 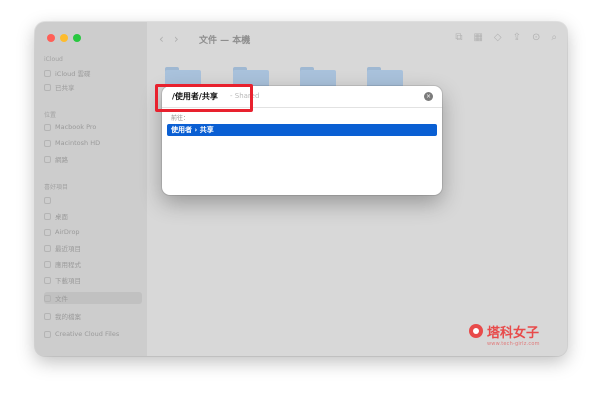 What do you see at coordinates (93, 216) in the screenshot?
I see `sidebar-item-desktop: 桌面` at bounding box center [93, 216].